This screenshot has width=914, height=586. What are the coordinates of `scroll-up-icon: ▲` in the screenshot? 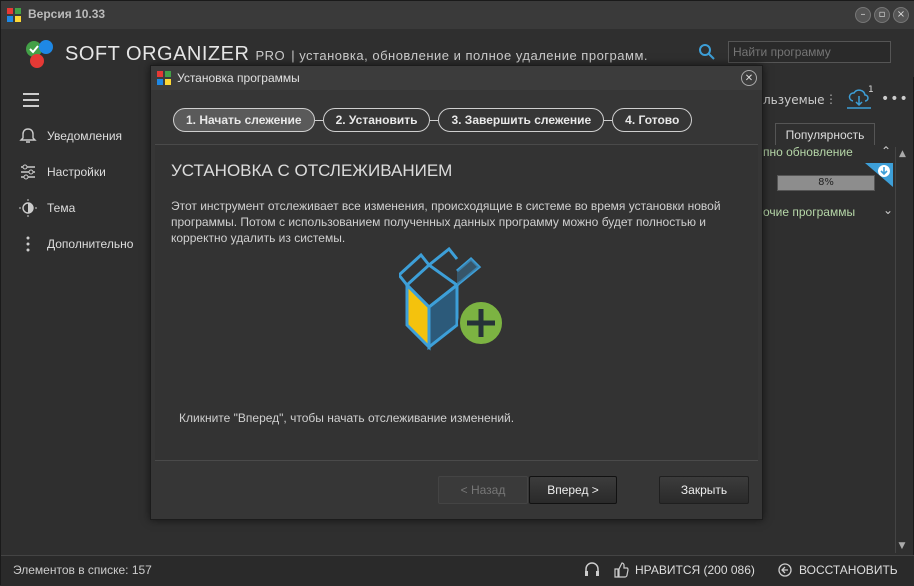 It's located at (902, 154).